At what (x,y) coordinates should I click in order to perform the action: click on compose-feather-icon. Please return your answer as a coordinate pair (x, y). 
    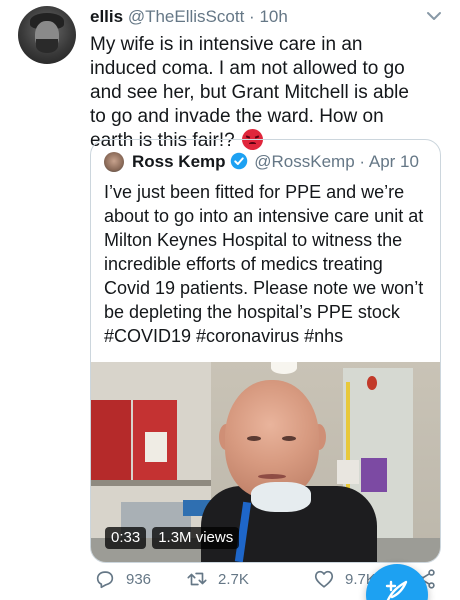
    Looking at the image, I should click on (396, 590).